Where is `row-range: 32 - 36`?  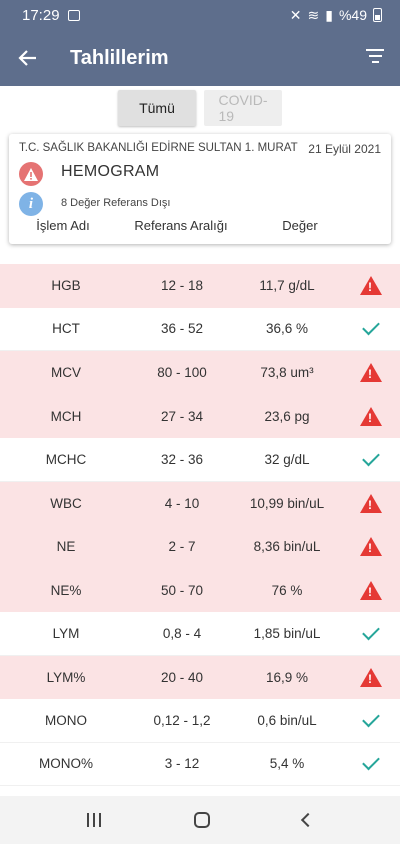
row-range: 32 - 36 is located at coordinates (182, 459).